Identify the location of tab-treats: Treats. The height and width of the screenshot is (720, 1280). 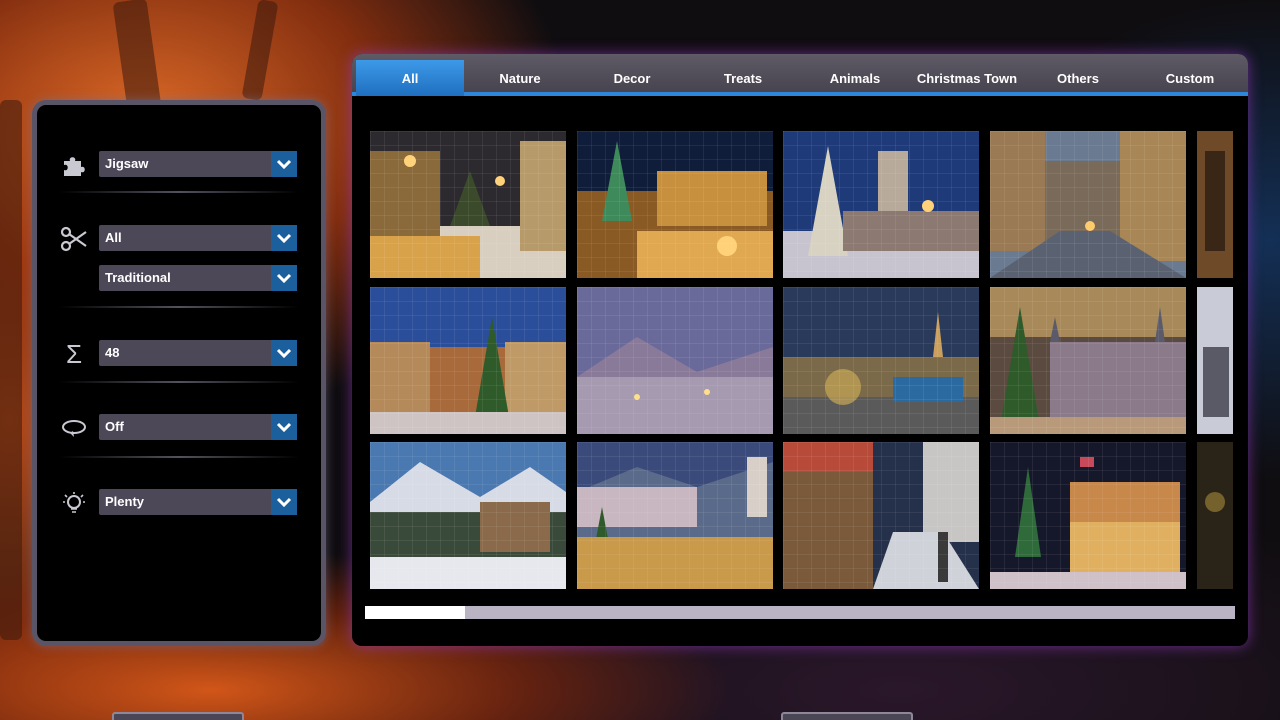
(743, 78).